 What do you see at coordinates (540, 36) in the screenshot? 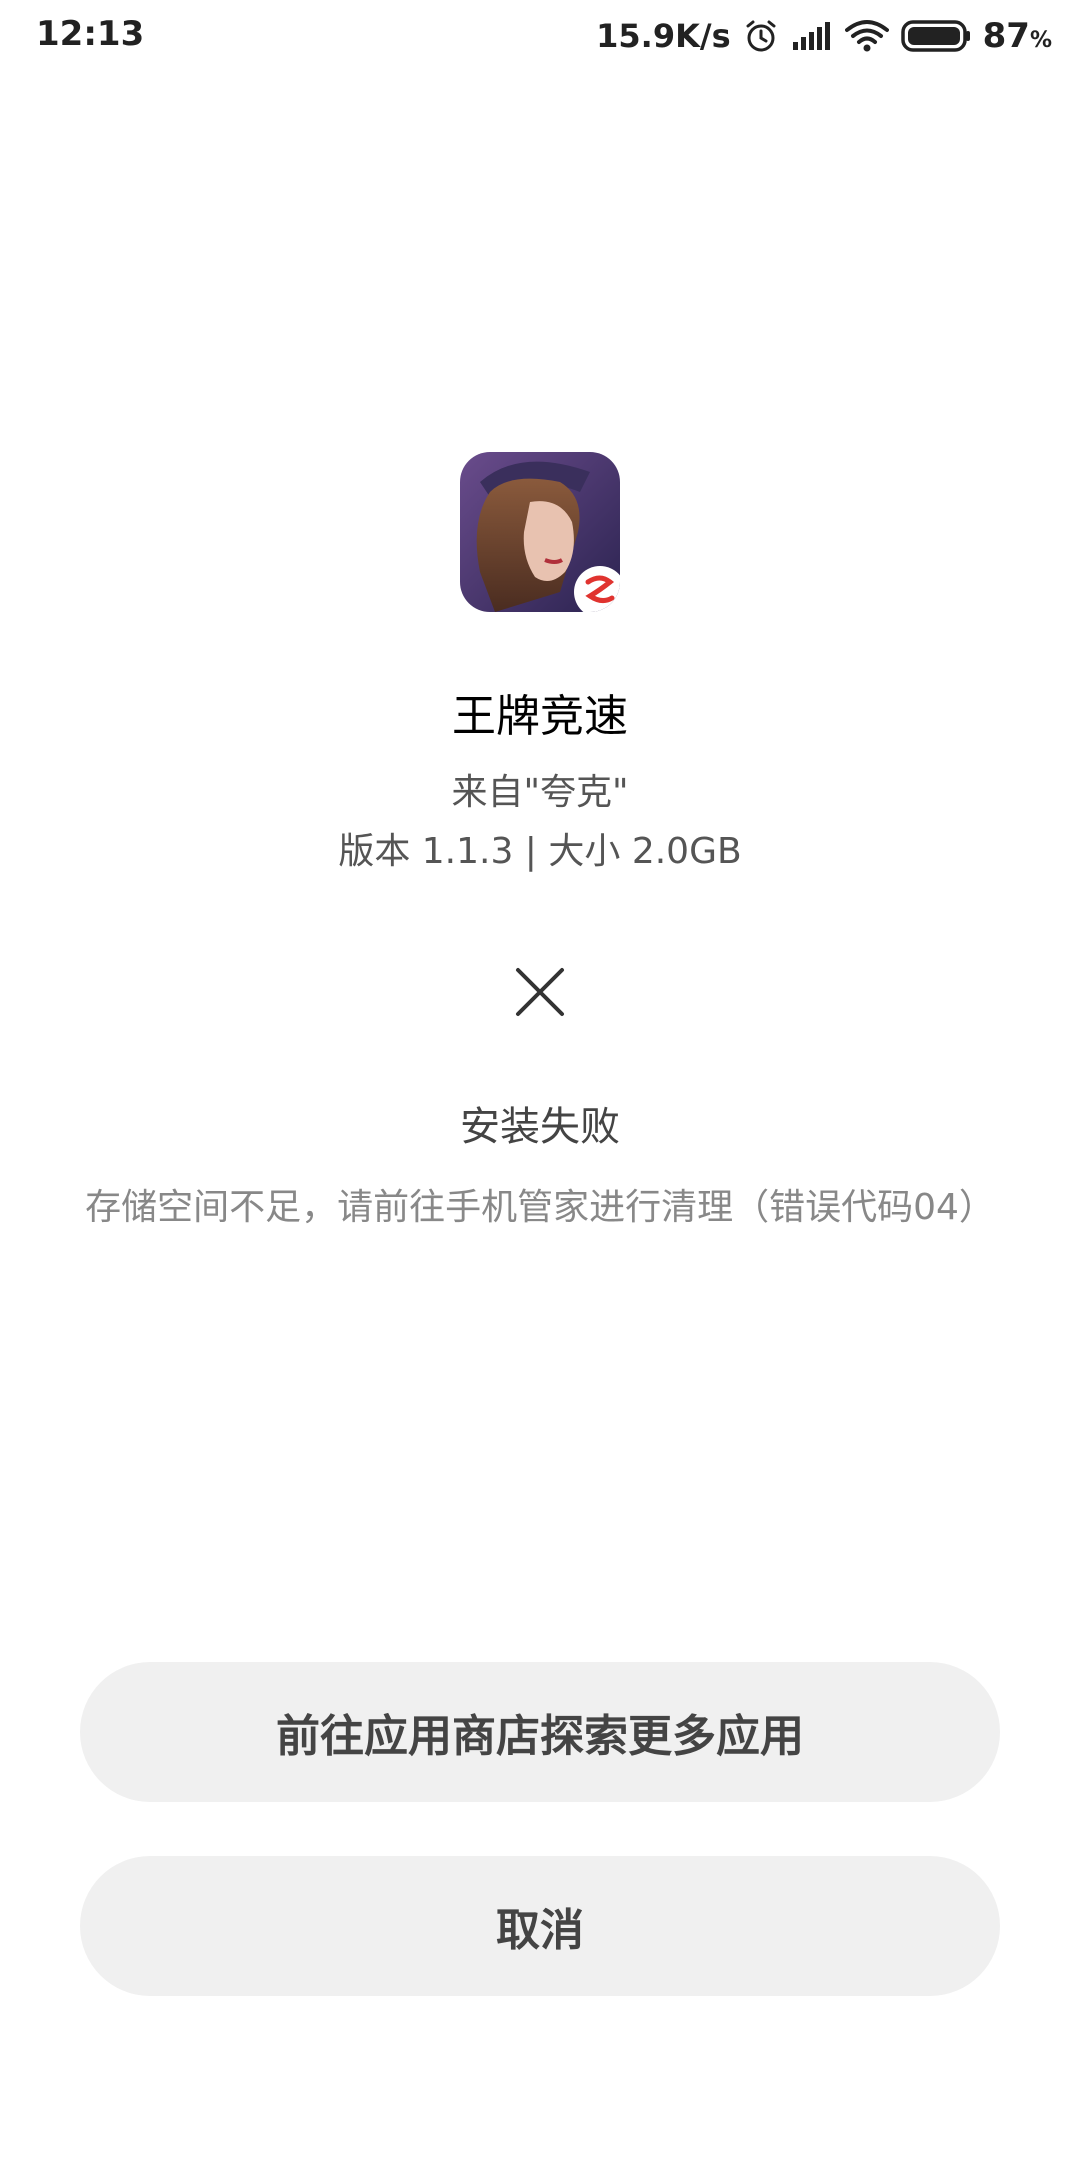
I see `status-bar: 12:13 15.9K/s 87%` at bounding box center [540, 36].